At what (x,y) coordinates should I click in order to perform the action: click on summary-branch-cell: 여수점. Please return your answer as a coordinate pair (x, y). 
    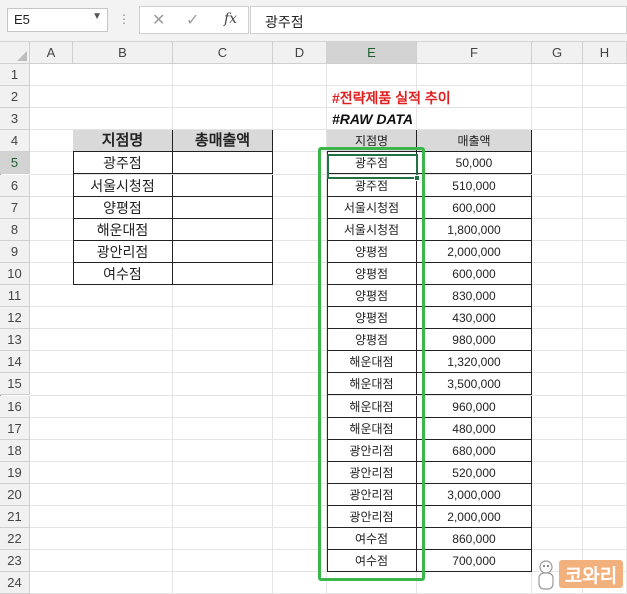
    Looking at the image, I should click on (123, 273).